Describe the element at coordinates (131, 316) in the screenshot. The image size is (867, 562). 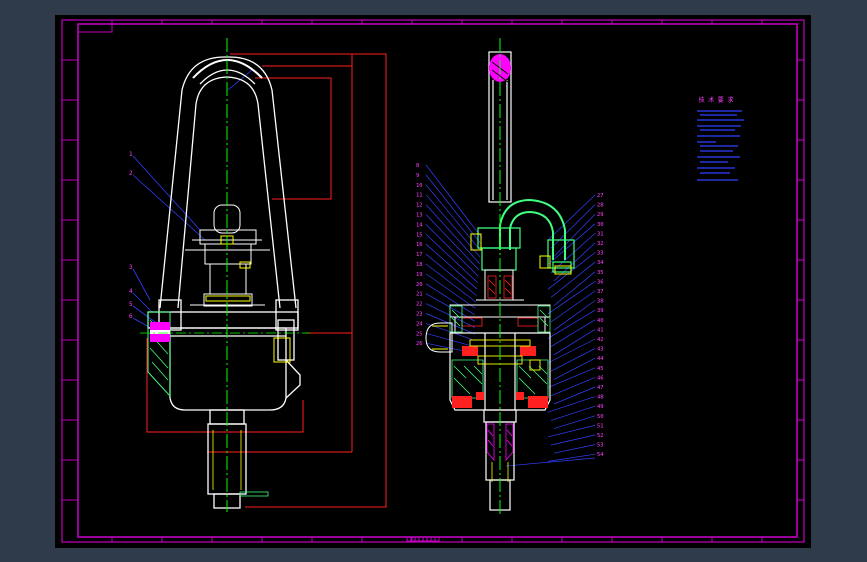
I see `part-number-6: 6` at that location.